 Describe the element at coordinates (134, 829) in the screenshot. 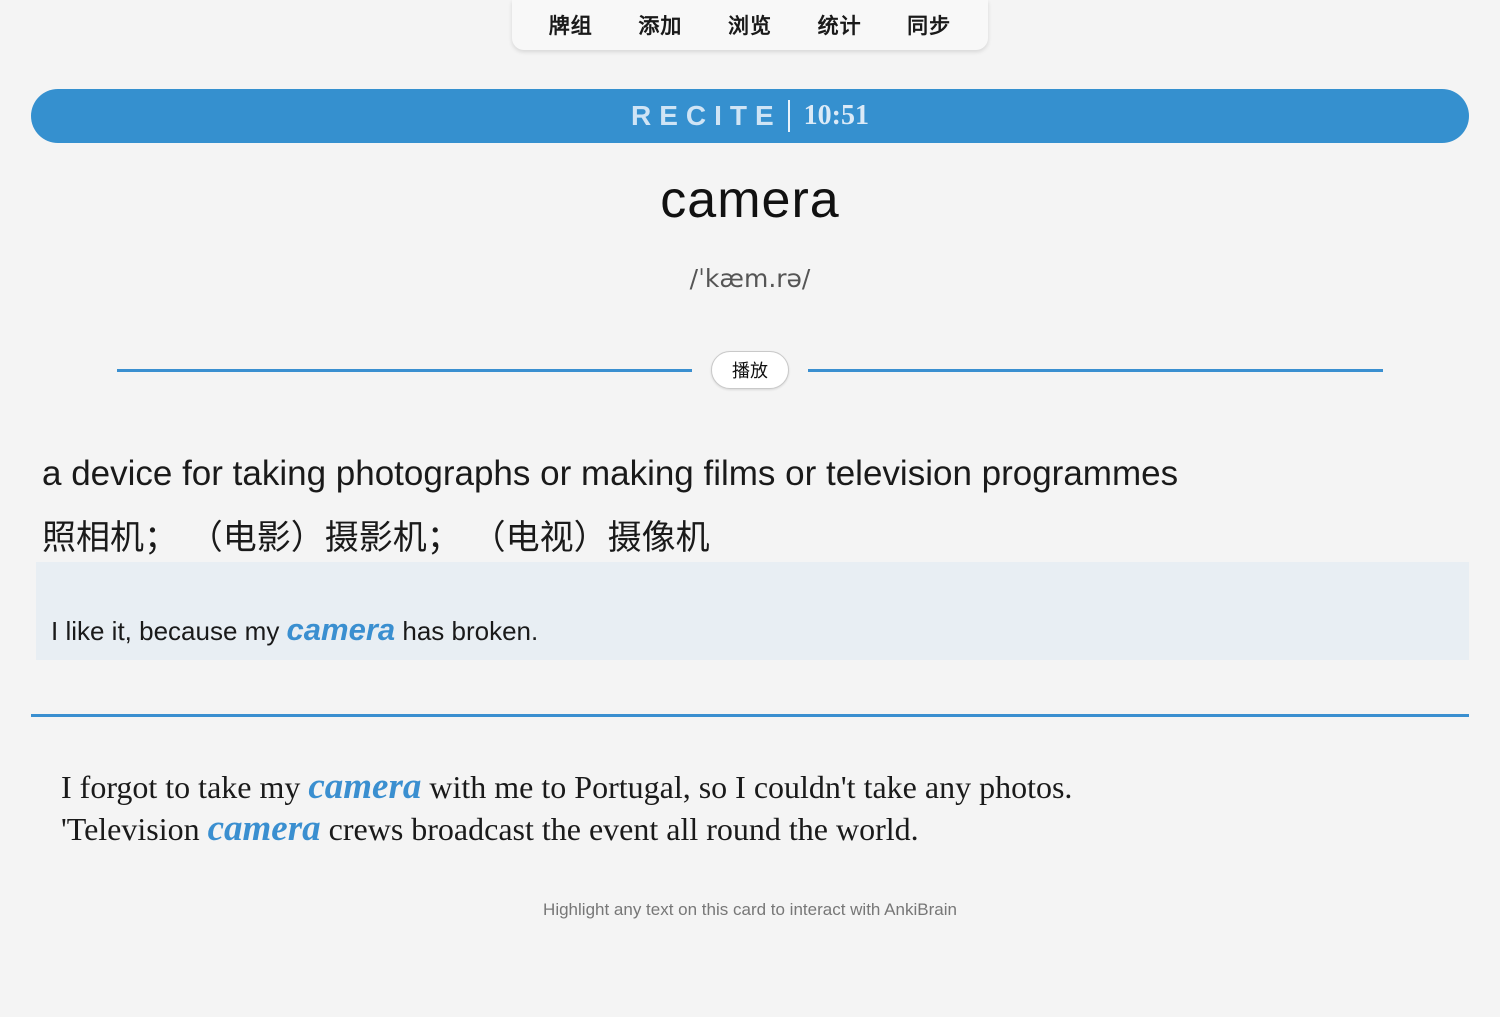

I see `example-2-before: 'Television` at that location.